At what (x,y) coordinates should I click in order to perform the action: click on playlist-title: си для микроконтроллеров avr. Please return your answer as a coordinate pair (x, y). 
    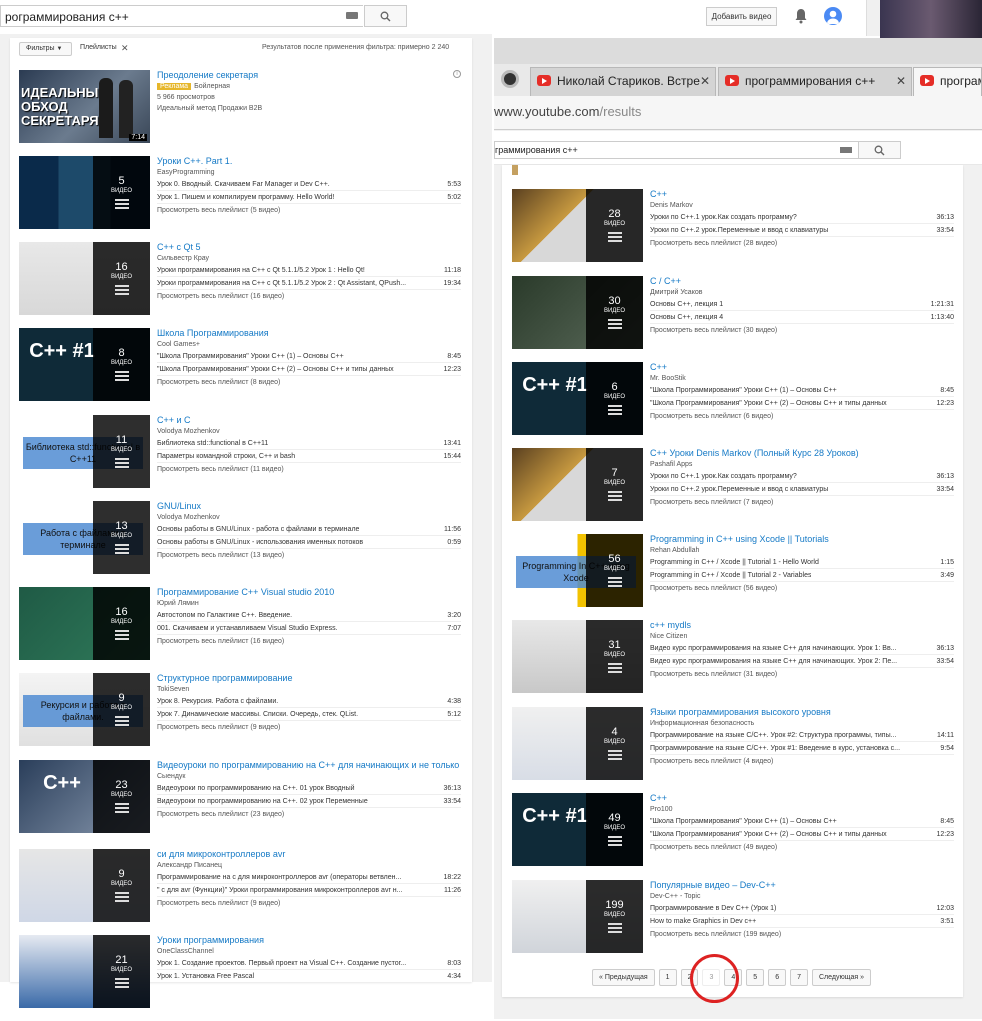
    Looking at the image, I should click on (309, 854).